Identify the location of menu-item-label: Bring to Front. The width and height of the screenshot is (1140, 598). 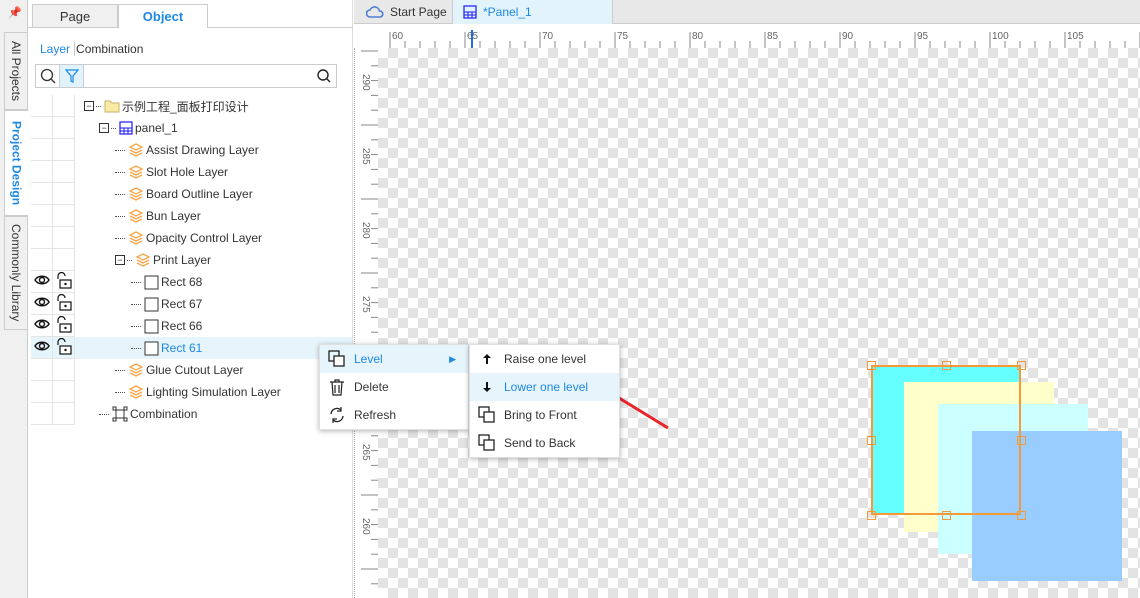
(540, 415).